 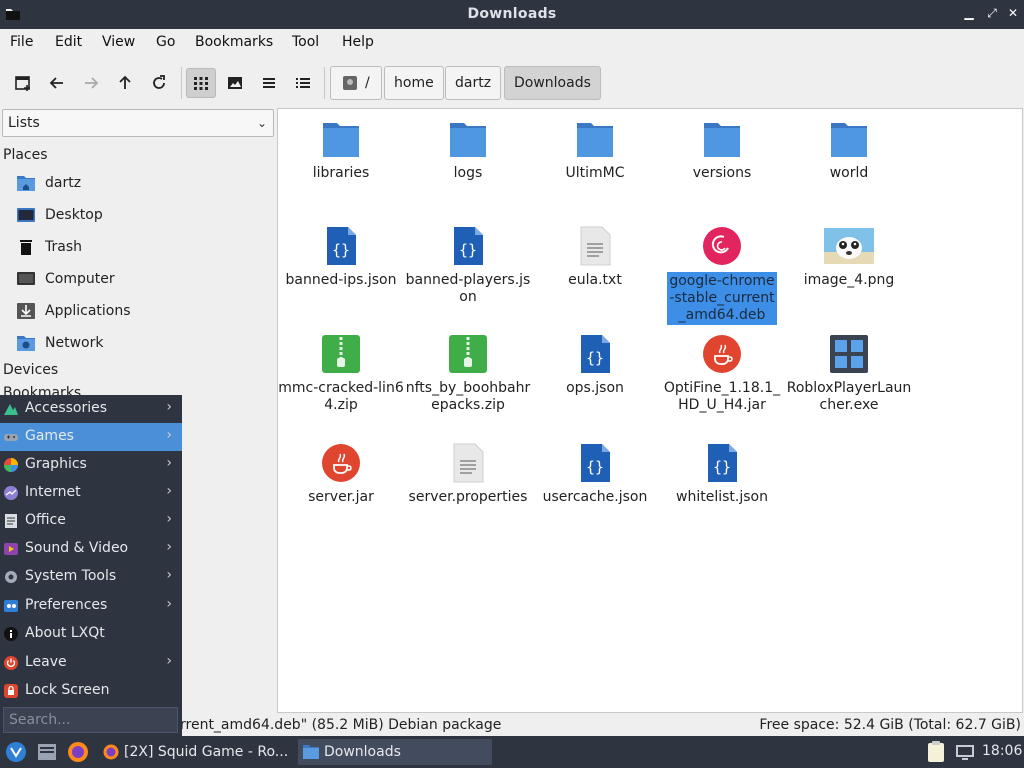 I want to click on debian-package-icon, so click(x=722, y=246).